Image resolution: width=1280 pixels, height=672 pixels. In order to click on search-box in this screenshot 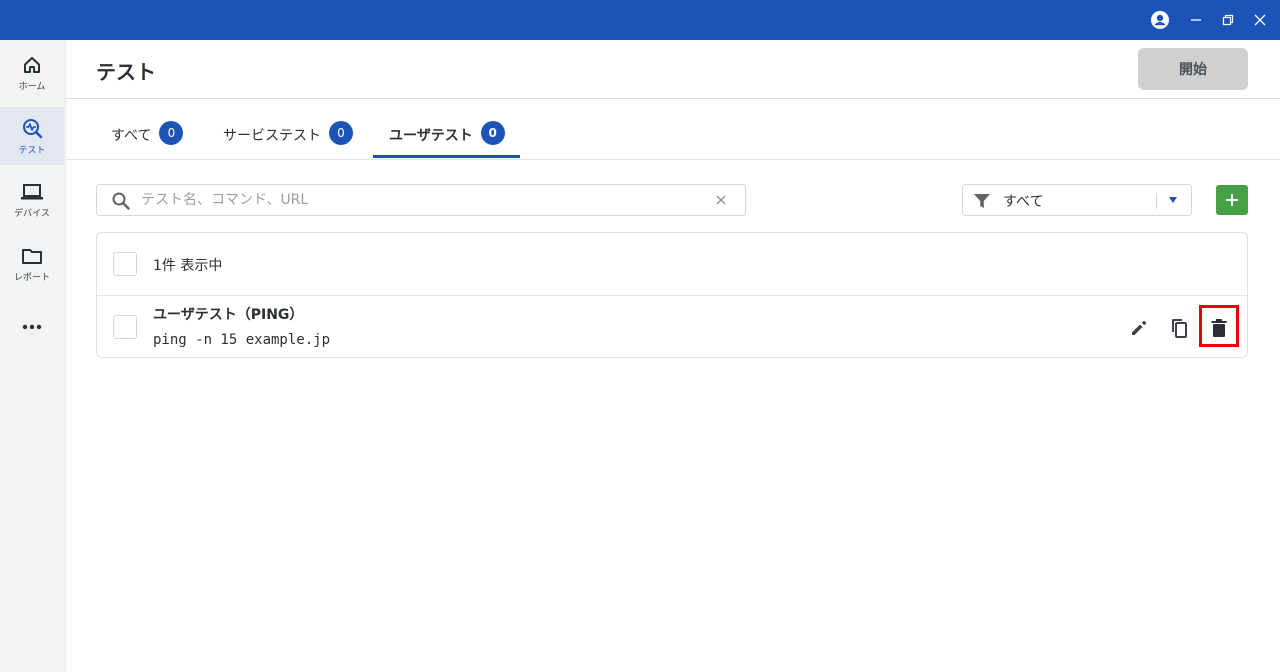, I will do `click(421, 200)`.